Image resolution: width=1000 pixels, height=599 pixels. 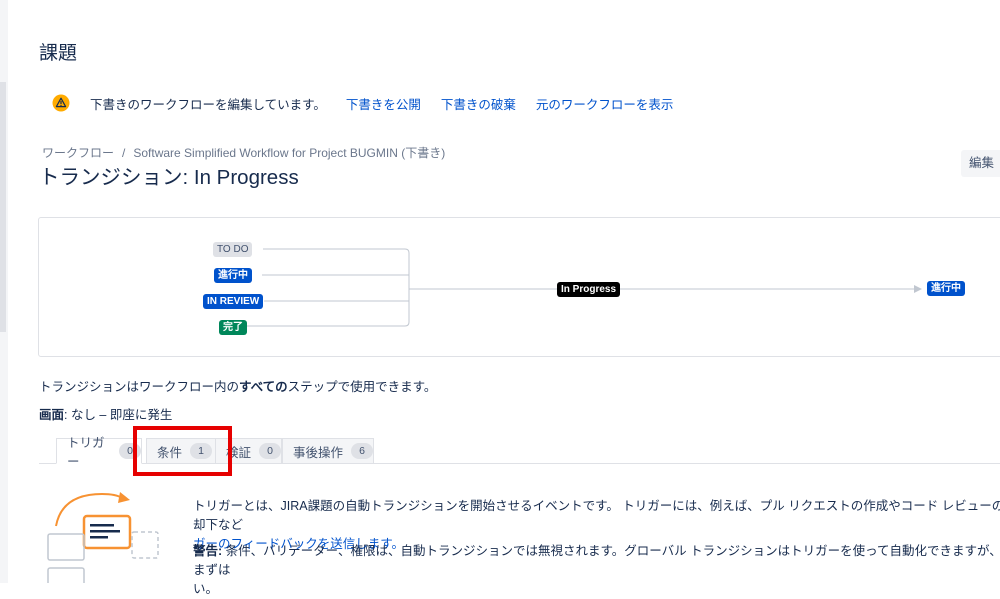 What do you see at coordinates (58, 53) in the screenshot?
I see `page-heading: 課題` at bounding box center [58, 53].